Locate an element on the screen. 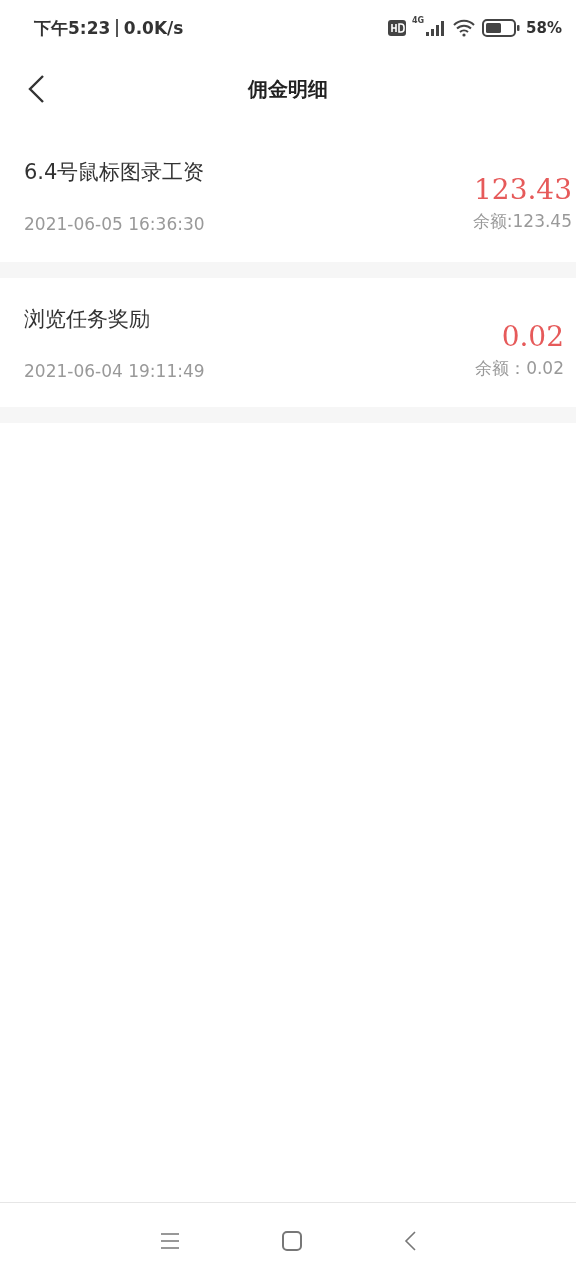  record-title: 6.4号鼠标图录工资 is located at coordinates (114, 172).